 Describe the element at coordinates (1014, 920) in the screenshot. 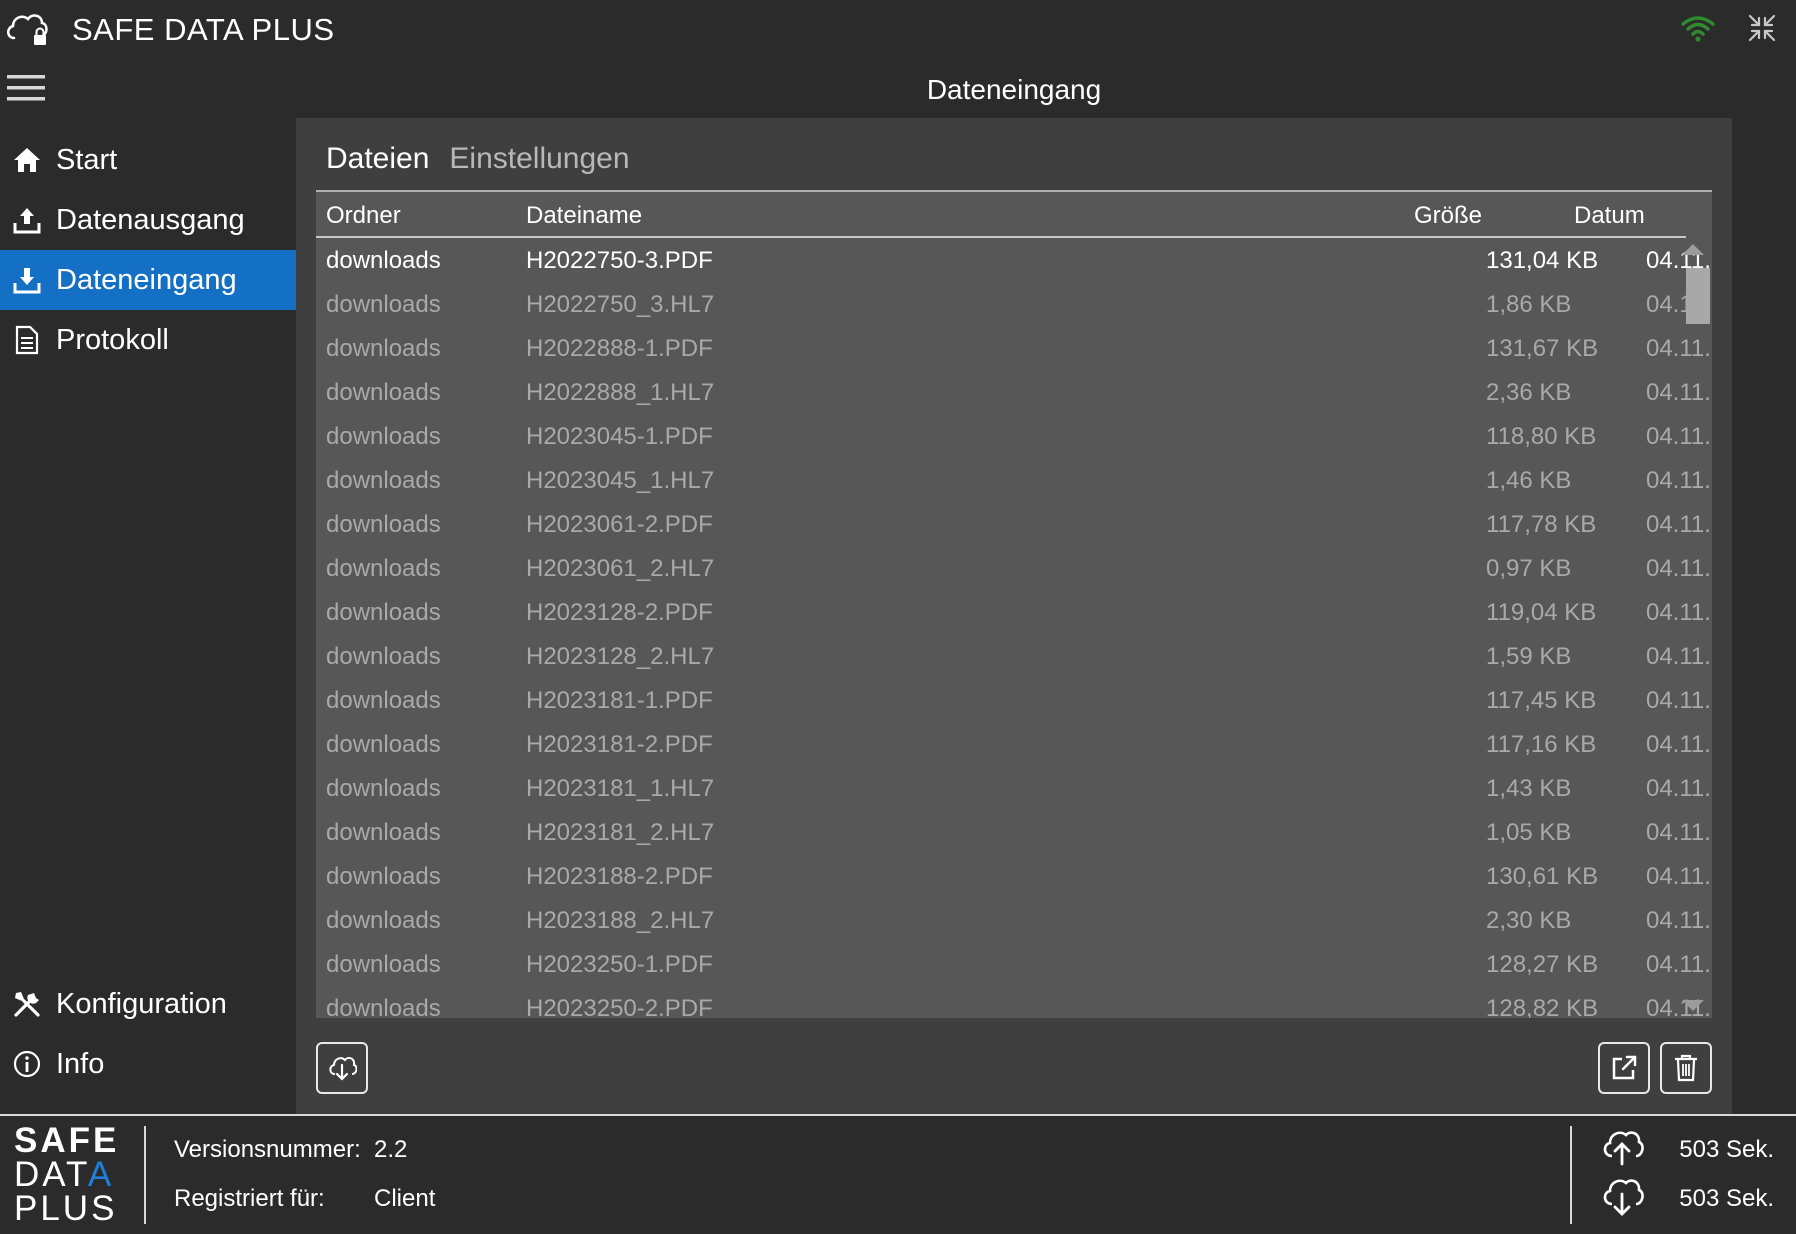

I see `table-row: downloads H2023188_2.HL7 2,30 KB 04.11.2020` at that location.